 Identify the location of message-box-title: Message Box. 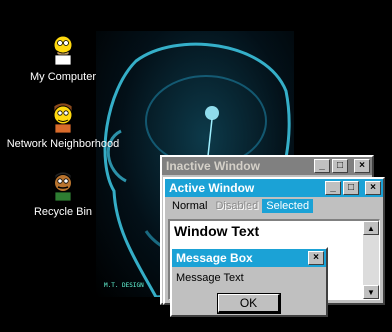
(214, 258).